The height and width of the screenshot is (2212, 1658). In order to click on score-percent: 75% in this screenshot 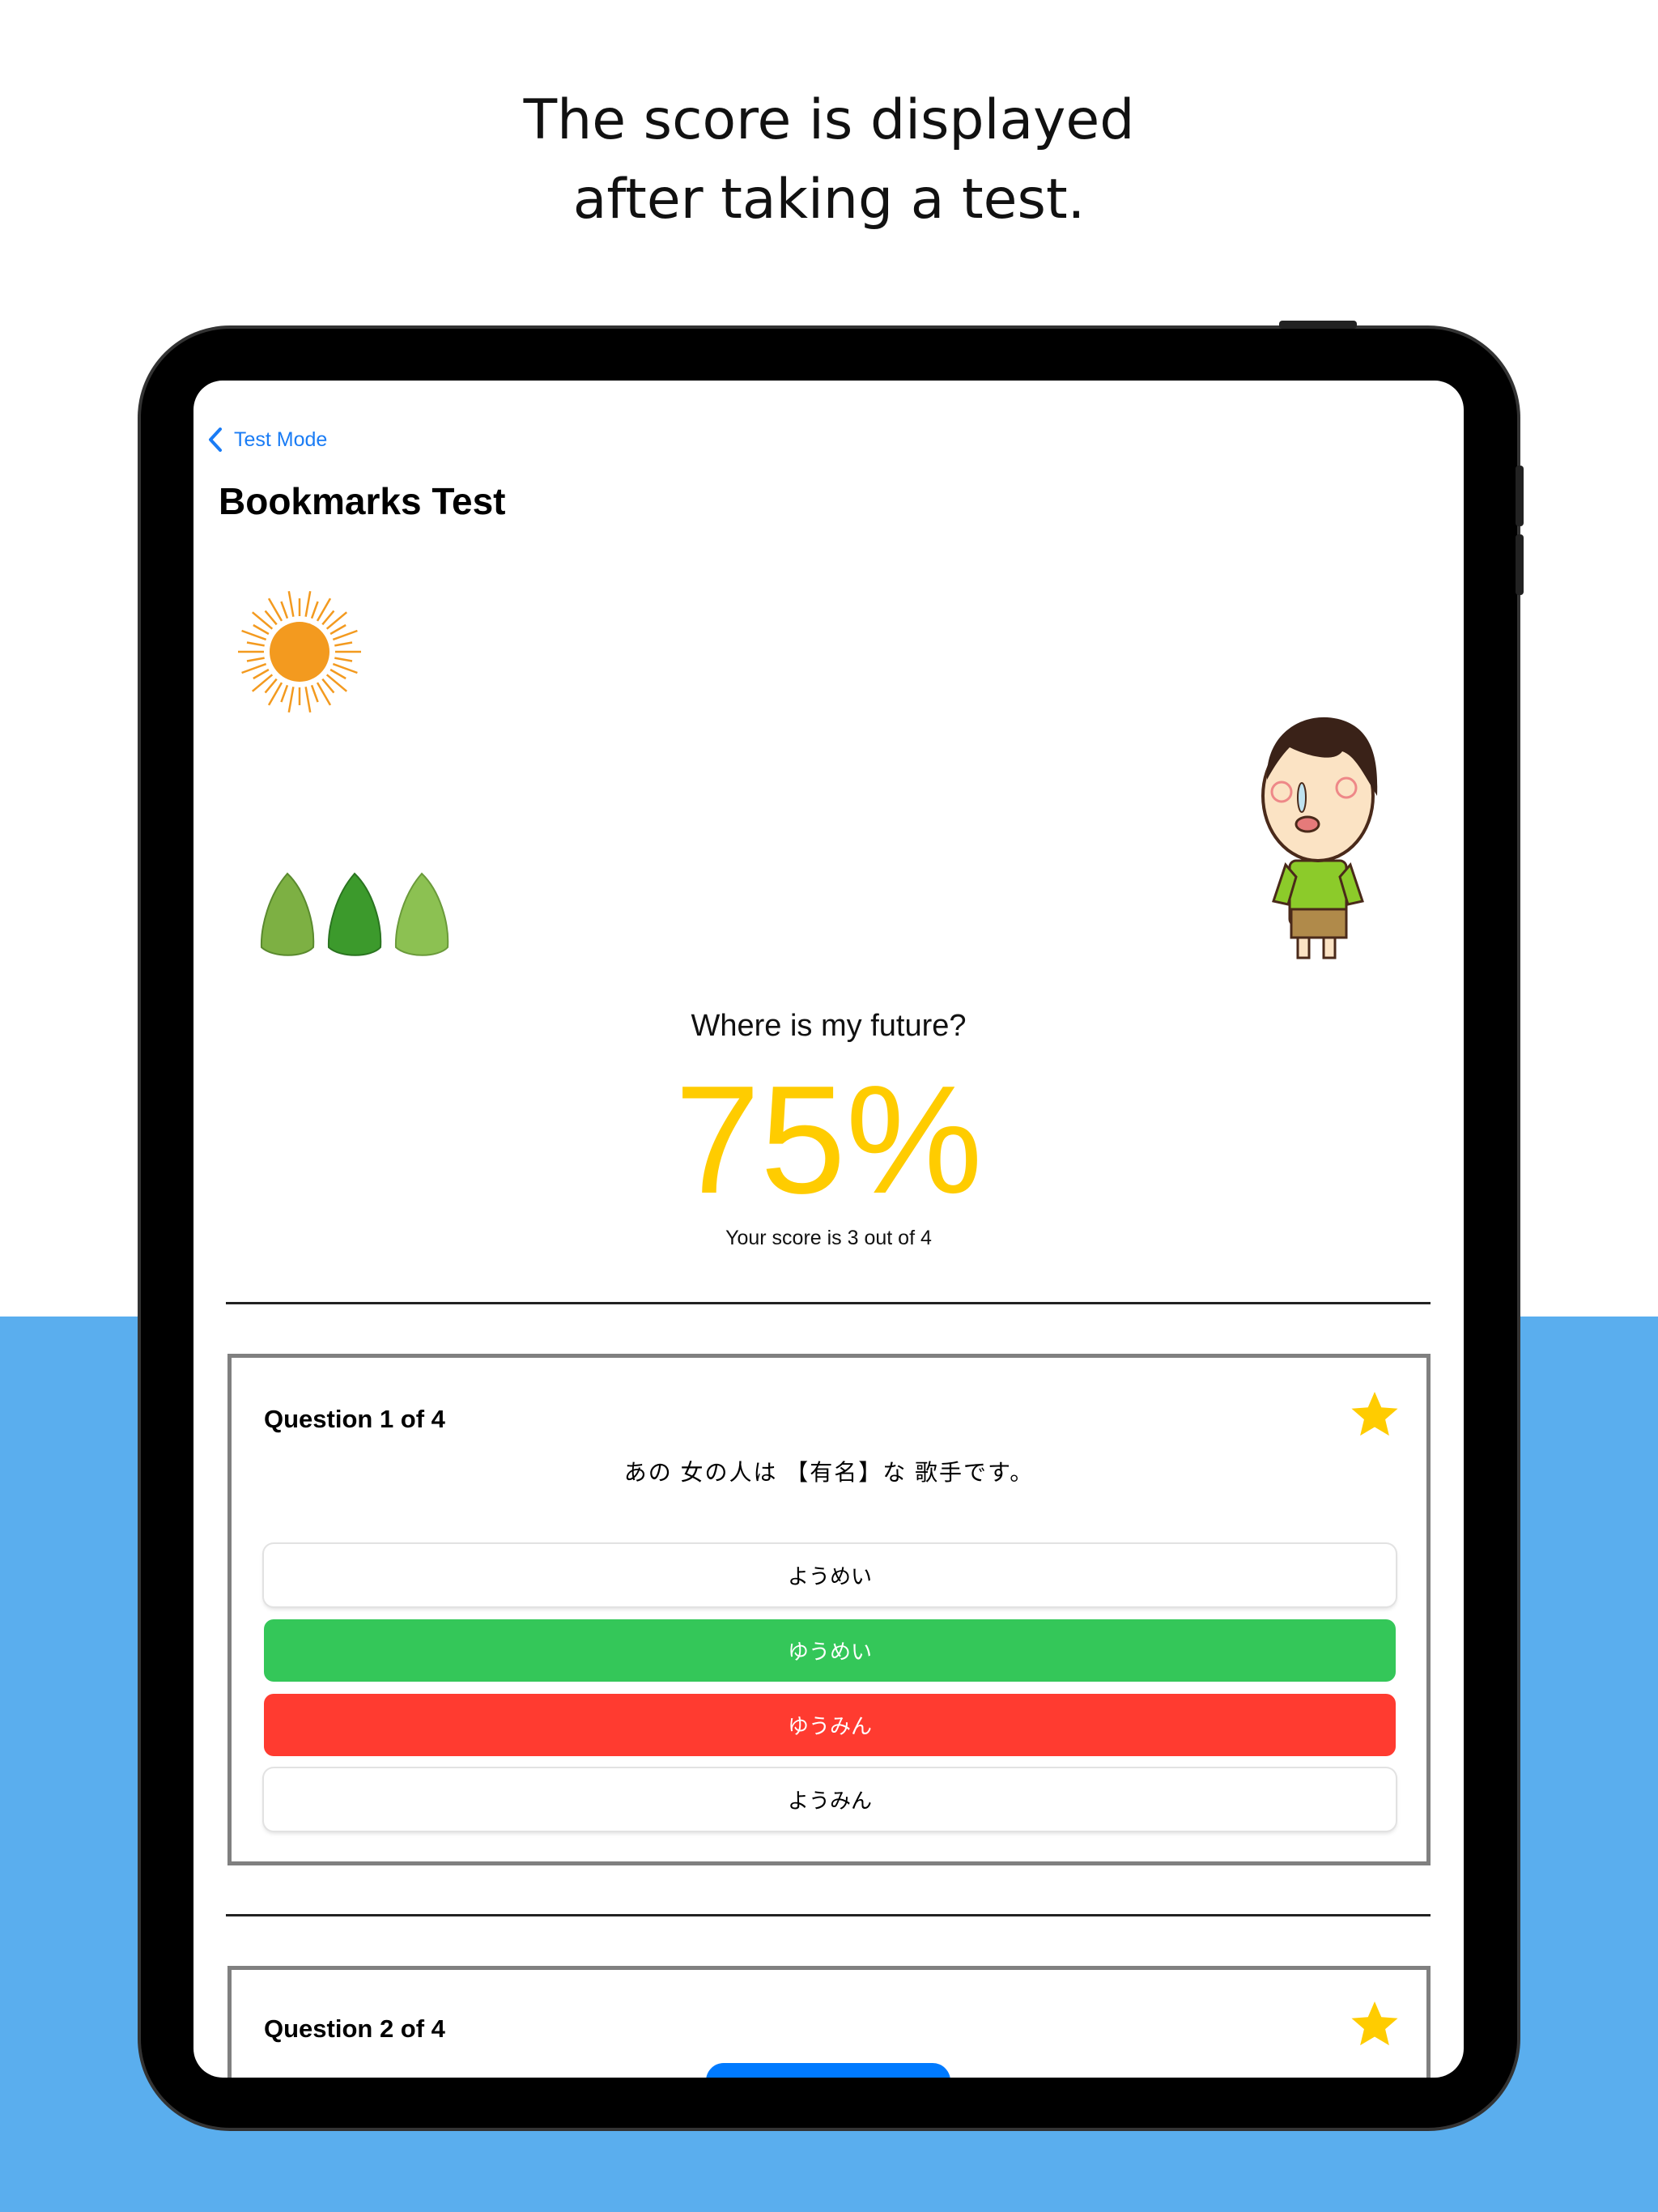, I will do `click(828, 1140)`.